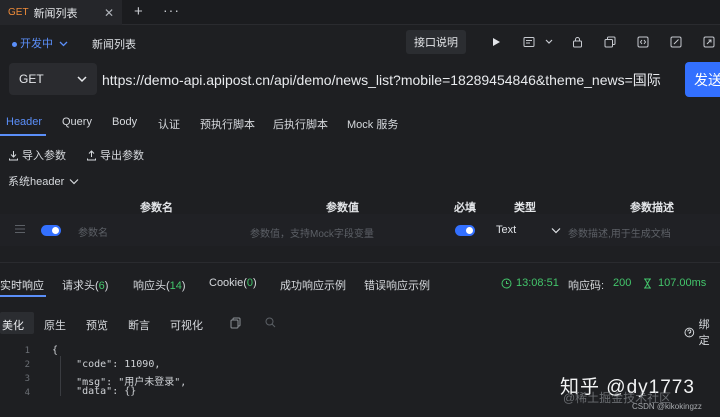 The image size is (720, 417). I want to click on tab-query: Query, so click(77, 122).